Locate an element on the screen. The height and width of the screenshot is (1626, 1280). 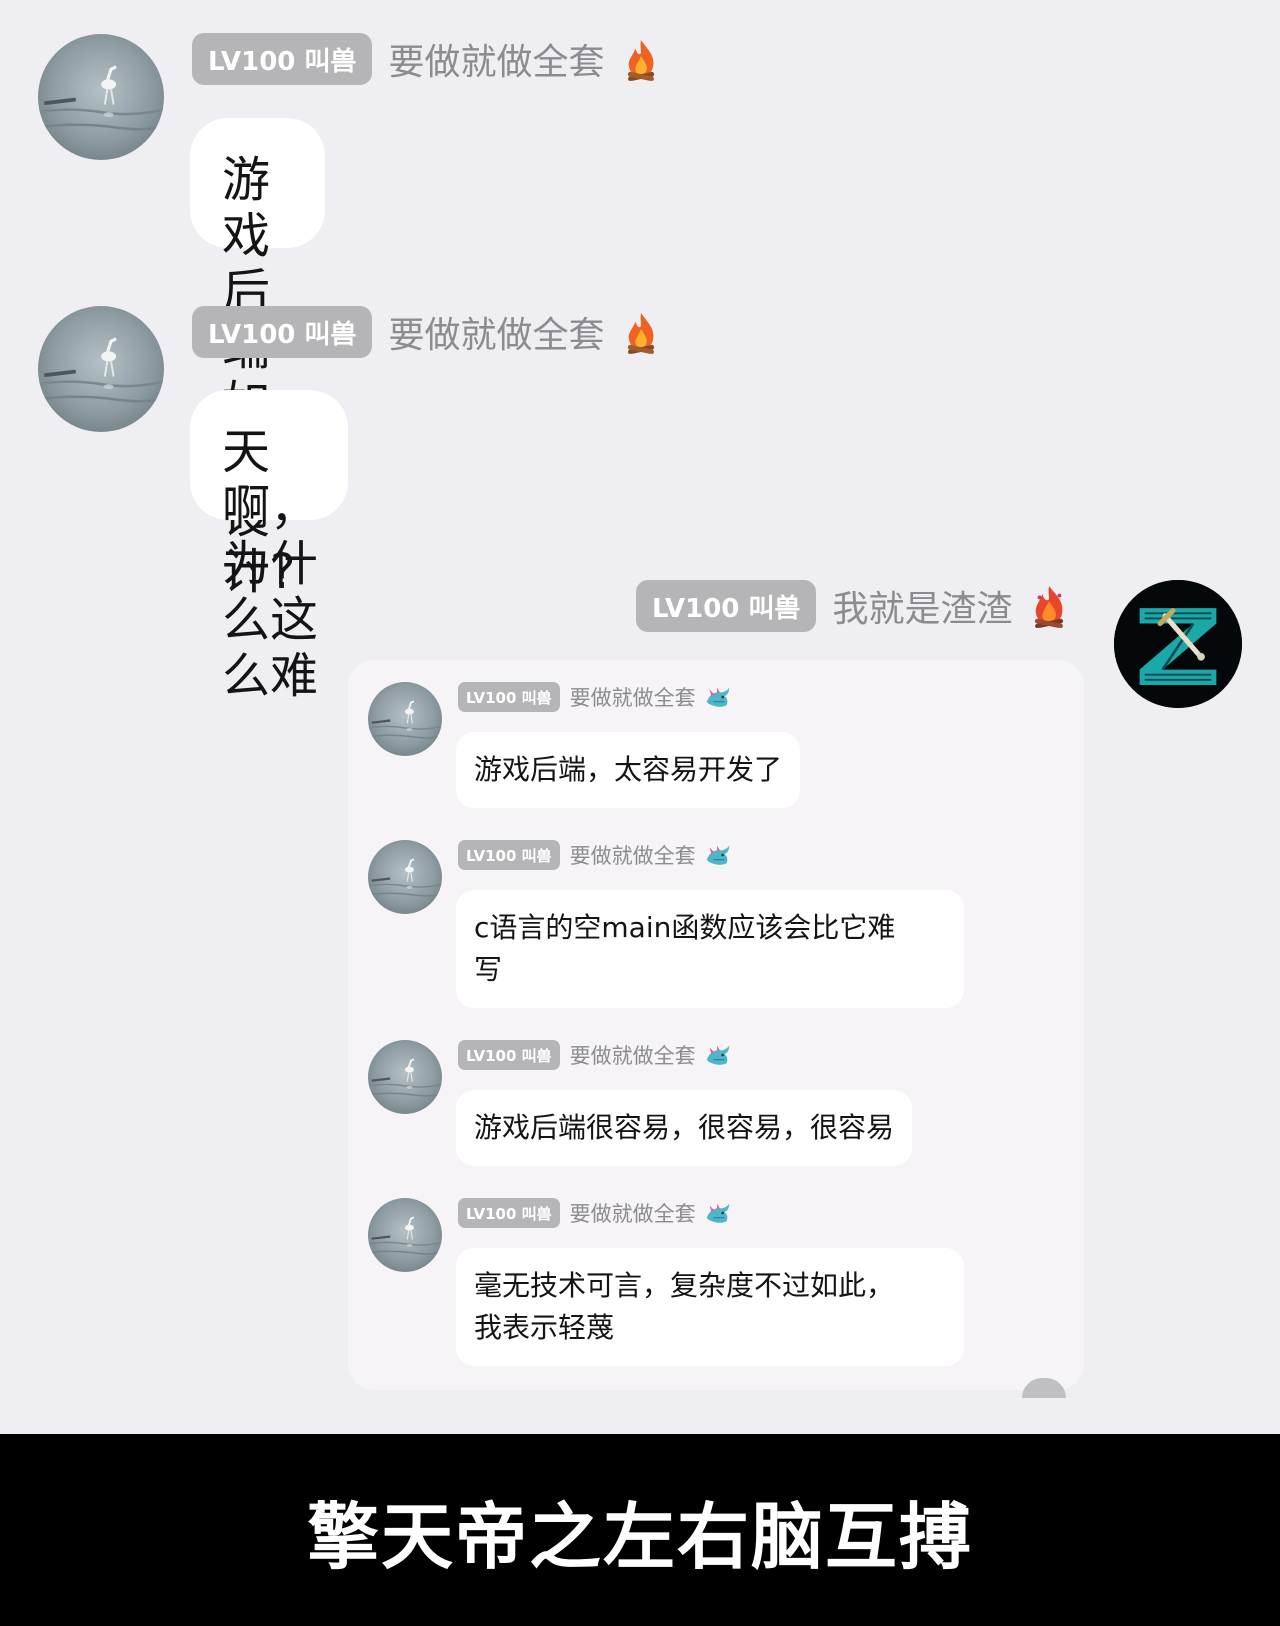
caption-text: 擎天帝之左右脑互搏 is located at coordinates (639, 1536).